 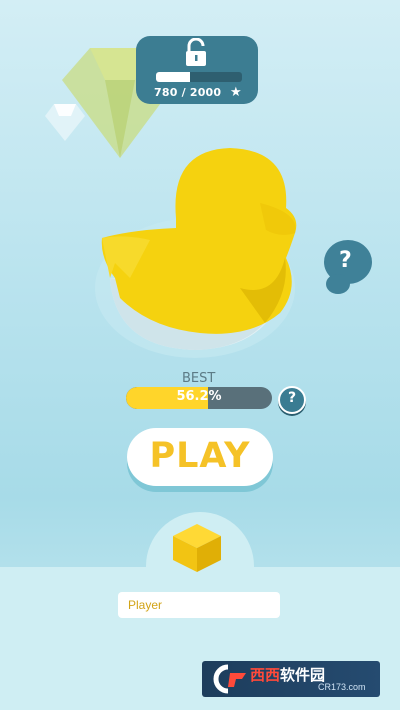 What do you see at coordinates (229, 679) in the screenshot?
I see `watermark-logo-icon` at bounding box center [229, 679].